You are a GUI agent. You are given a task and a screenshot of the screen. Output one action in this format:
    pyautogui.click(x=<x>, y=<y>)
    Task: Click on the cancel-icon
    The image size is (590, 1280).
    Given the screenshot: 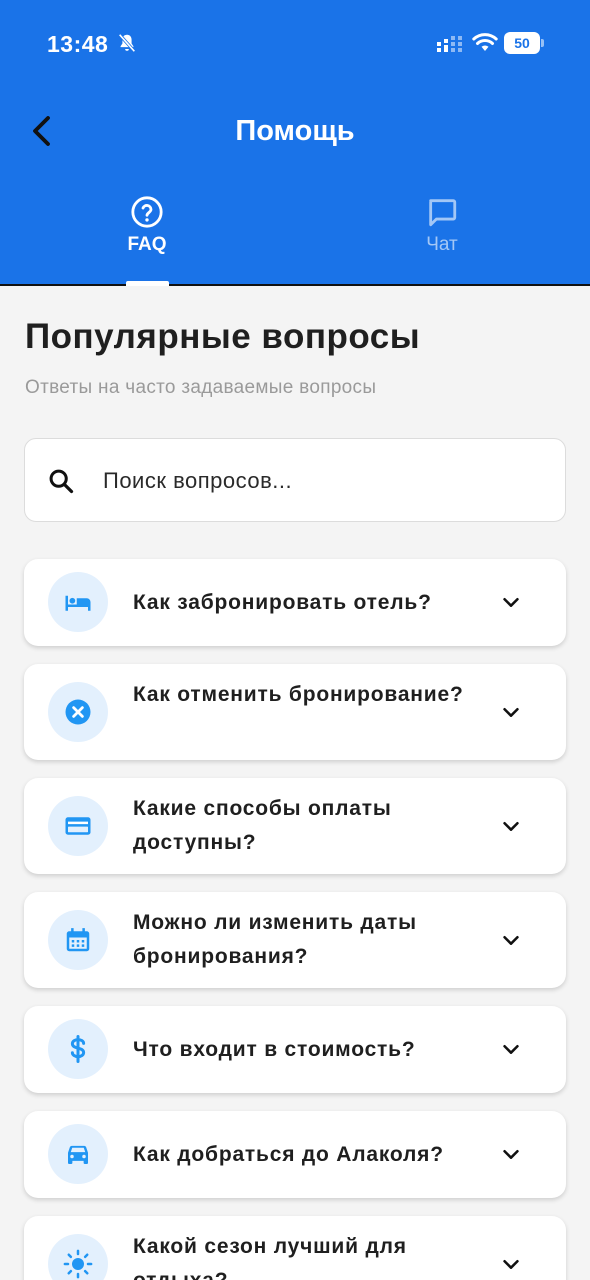 What is the action you would take?
    pyautogui.click(x=78, y=712)
    